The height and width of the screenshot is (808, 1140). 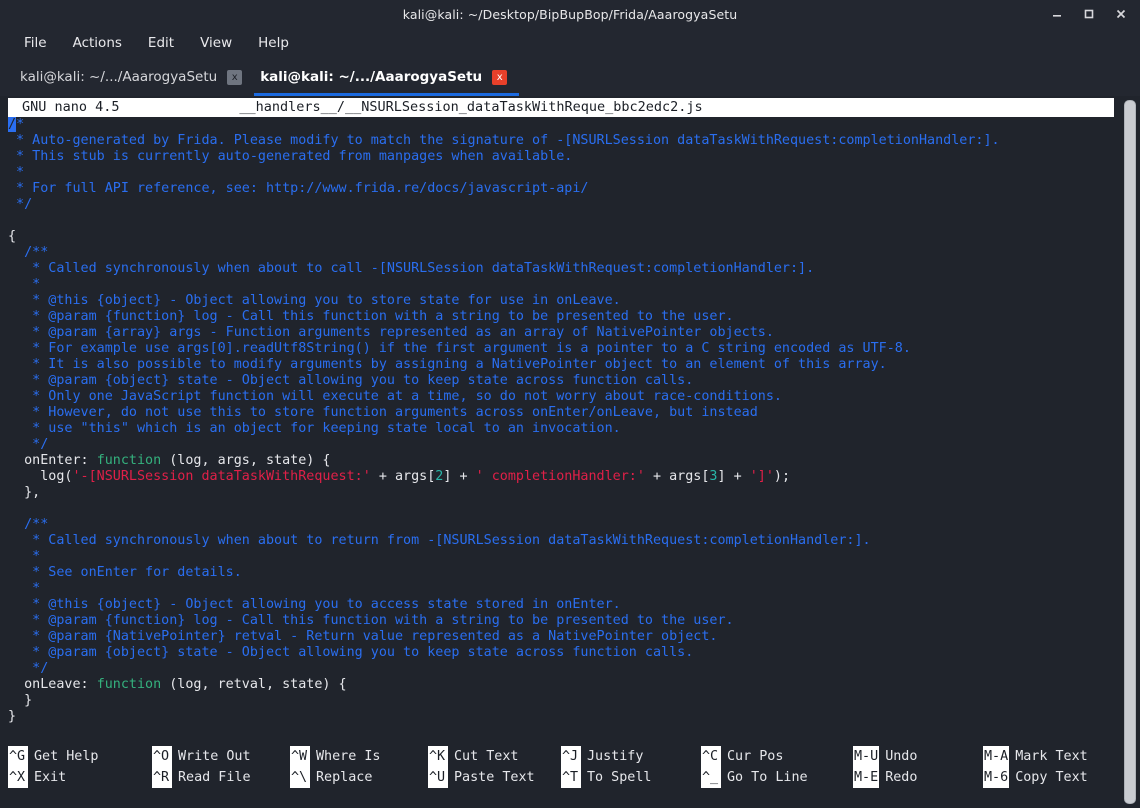 I want to click on code-token: }, so click(x=20, y=700).